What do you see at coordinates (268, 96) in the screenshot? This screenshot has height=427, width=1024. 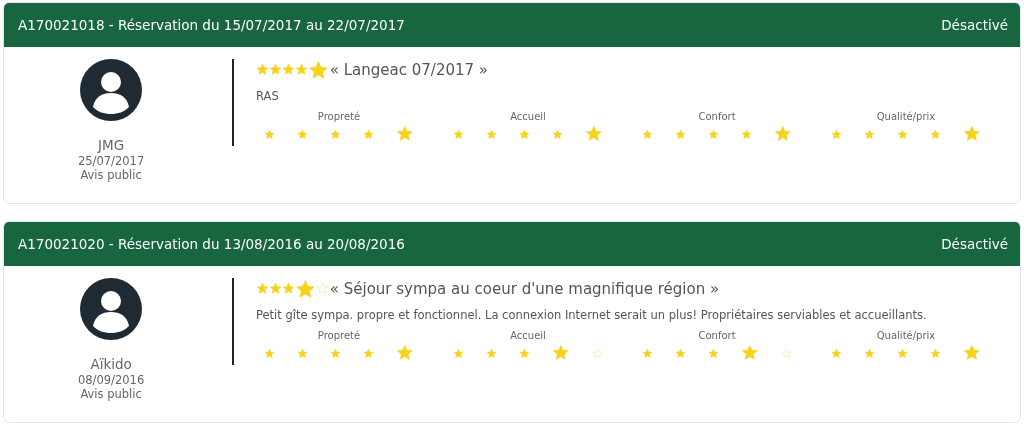 I see `review-text: RAS` at bounding box center [268, 96].